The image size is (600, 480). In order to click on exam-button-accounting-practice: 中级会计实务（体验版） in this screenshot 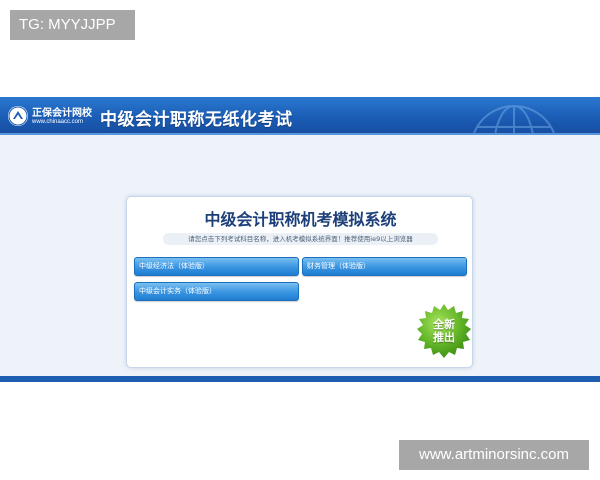, I will do `click(216, 291)`.